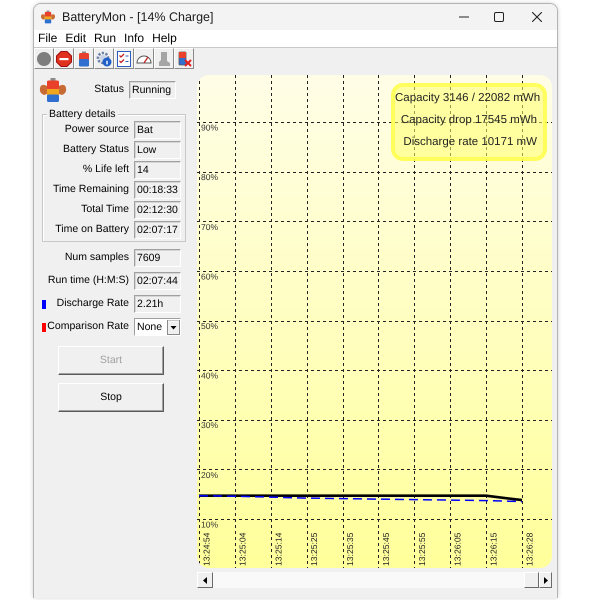  Describe the element at coordinates (96, 130) in the screenshot. I see `field-label: Power source` at that location.